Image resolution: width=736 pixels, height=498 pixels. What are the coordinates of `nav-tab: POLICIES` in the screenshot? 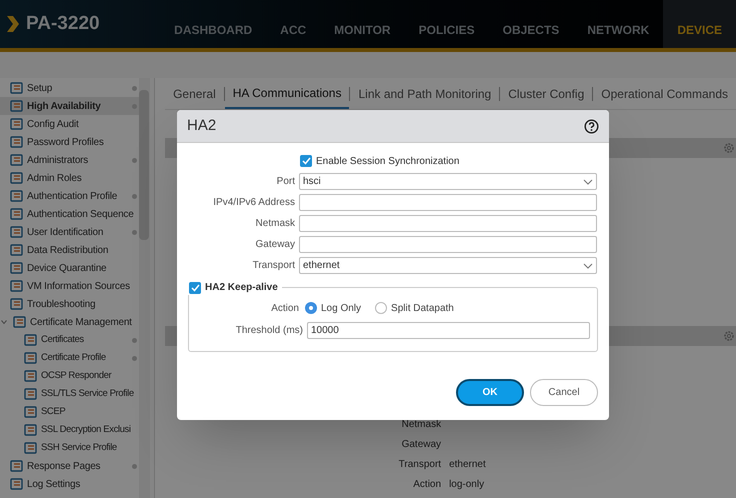 It's located at (446, 24).